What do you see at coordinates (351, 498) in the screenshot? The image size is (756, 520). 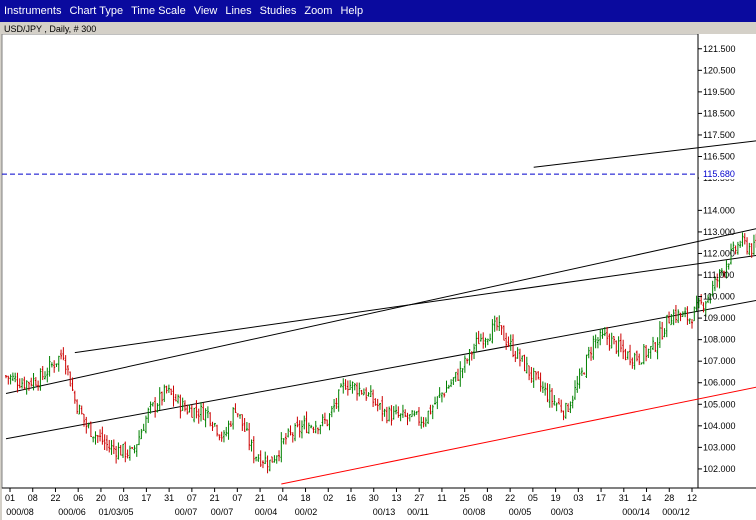 I see `x-tick-label: 16` at bounding box center [351, 498].